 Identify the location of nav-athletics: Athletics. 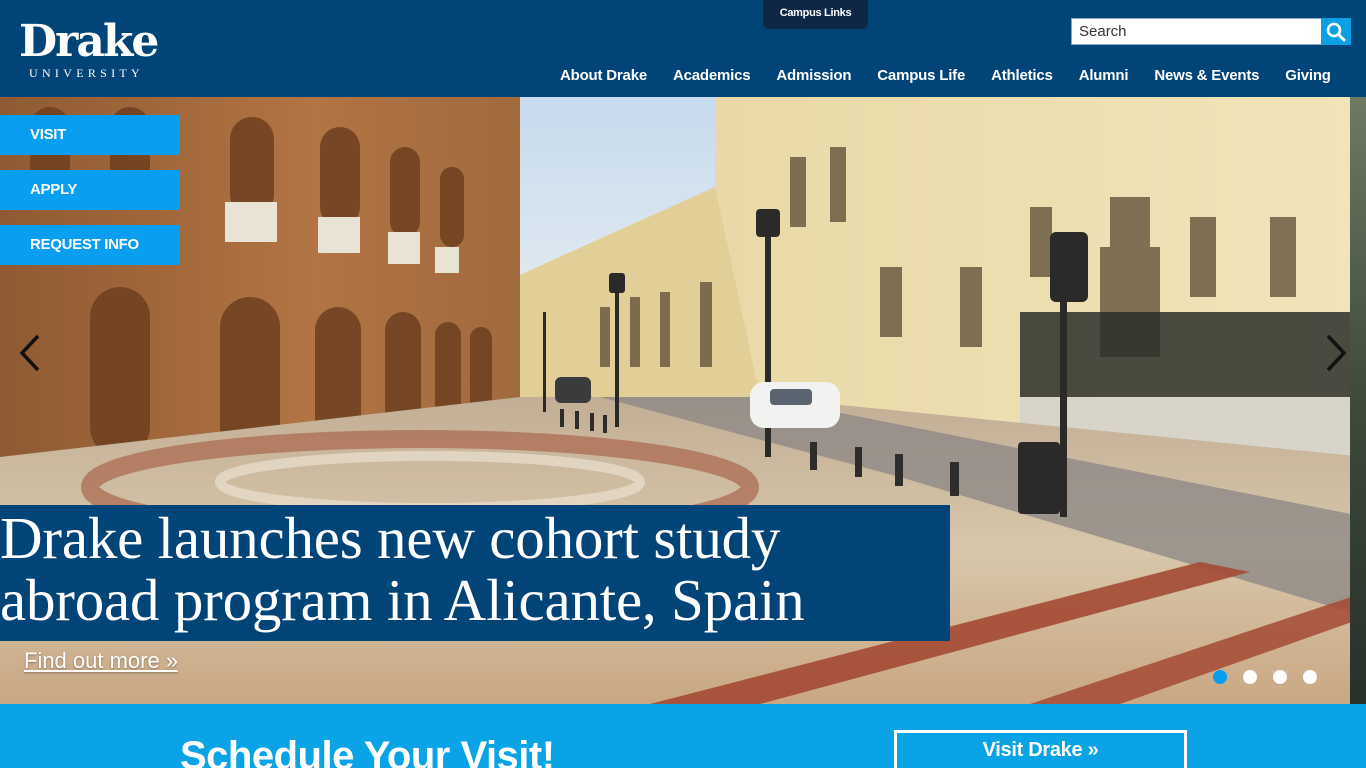
(1022, 76).